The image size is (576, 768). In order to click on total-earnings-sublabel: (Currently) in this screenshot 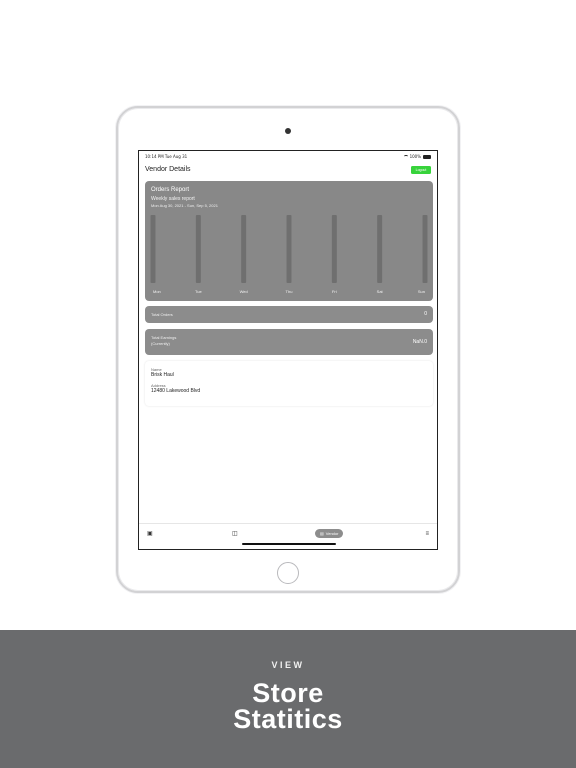, I will do `click(160, 343)`.